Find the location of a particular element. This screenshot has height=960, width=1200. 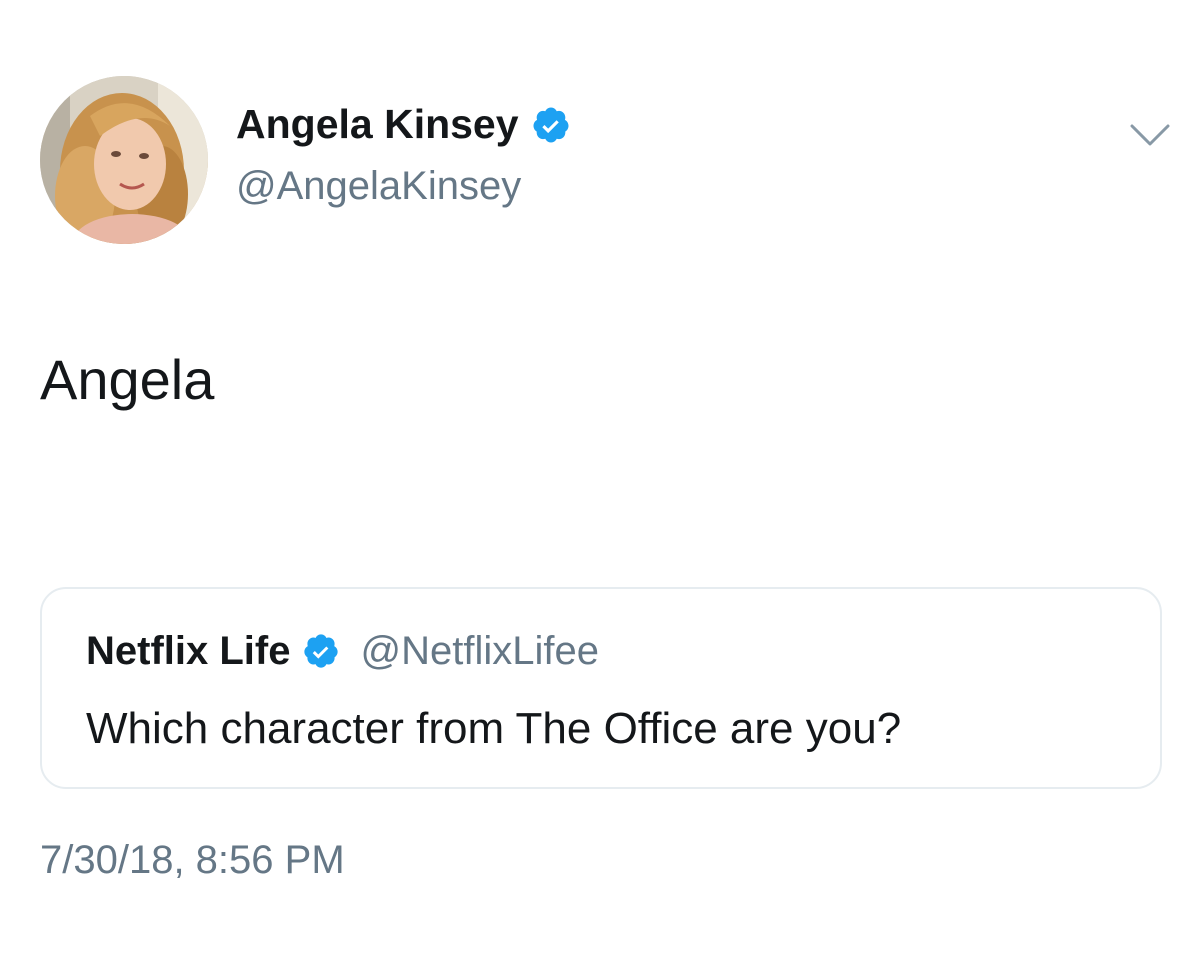

author-handle: @AngelaKinsey is located at coordinates (378, 186).